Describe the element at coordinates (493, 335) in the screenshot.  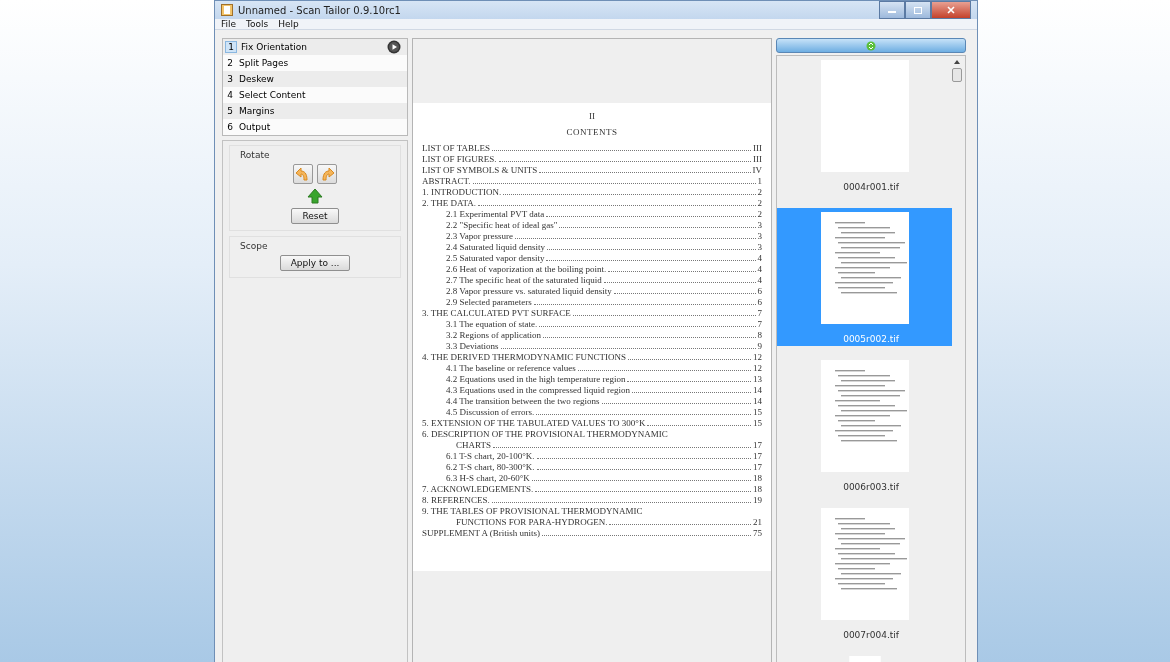
I see `toc-line: 3.2 Regions of application` at that location.